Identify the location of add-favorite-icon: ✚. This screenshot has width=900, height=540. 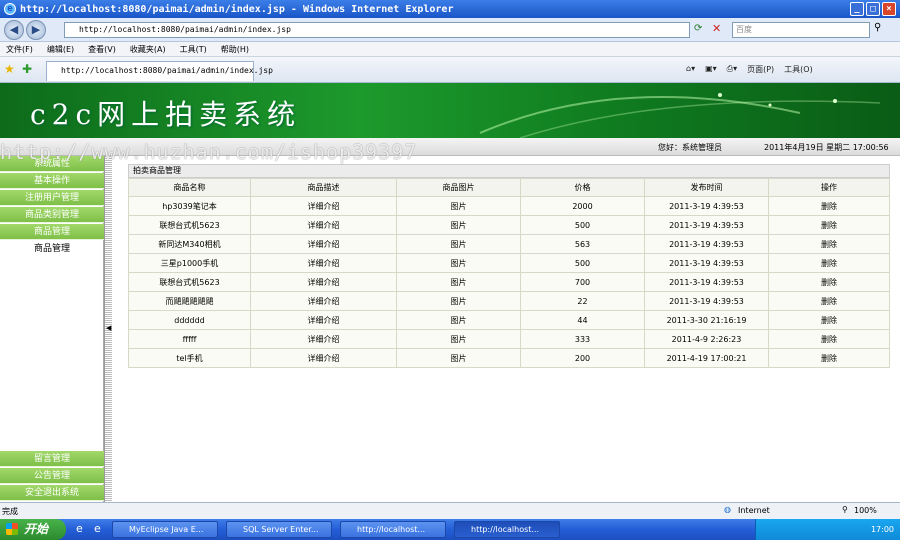
(27, 69).